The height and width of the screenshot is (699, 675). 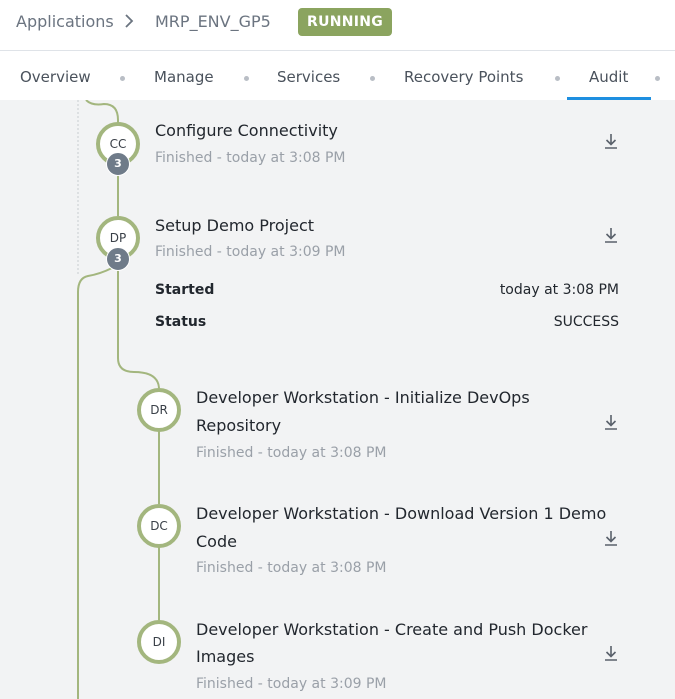 I want to click on tab-overview: Overview, so click(x=55, y=77).